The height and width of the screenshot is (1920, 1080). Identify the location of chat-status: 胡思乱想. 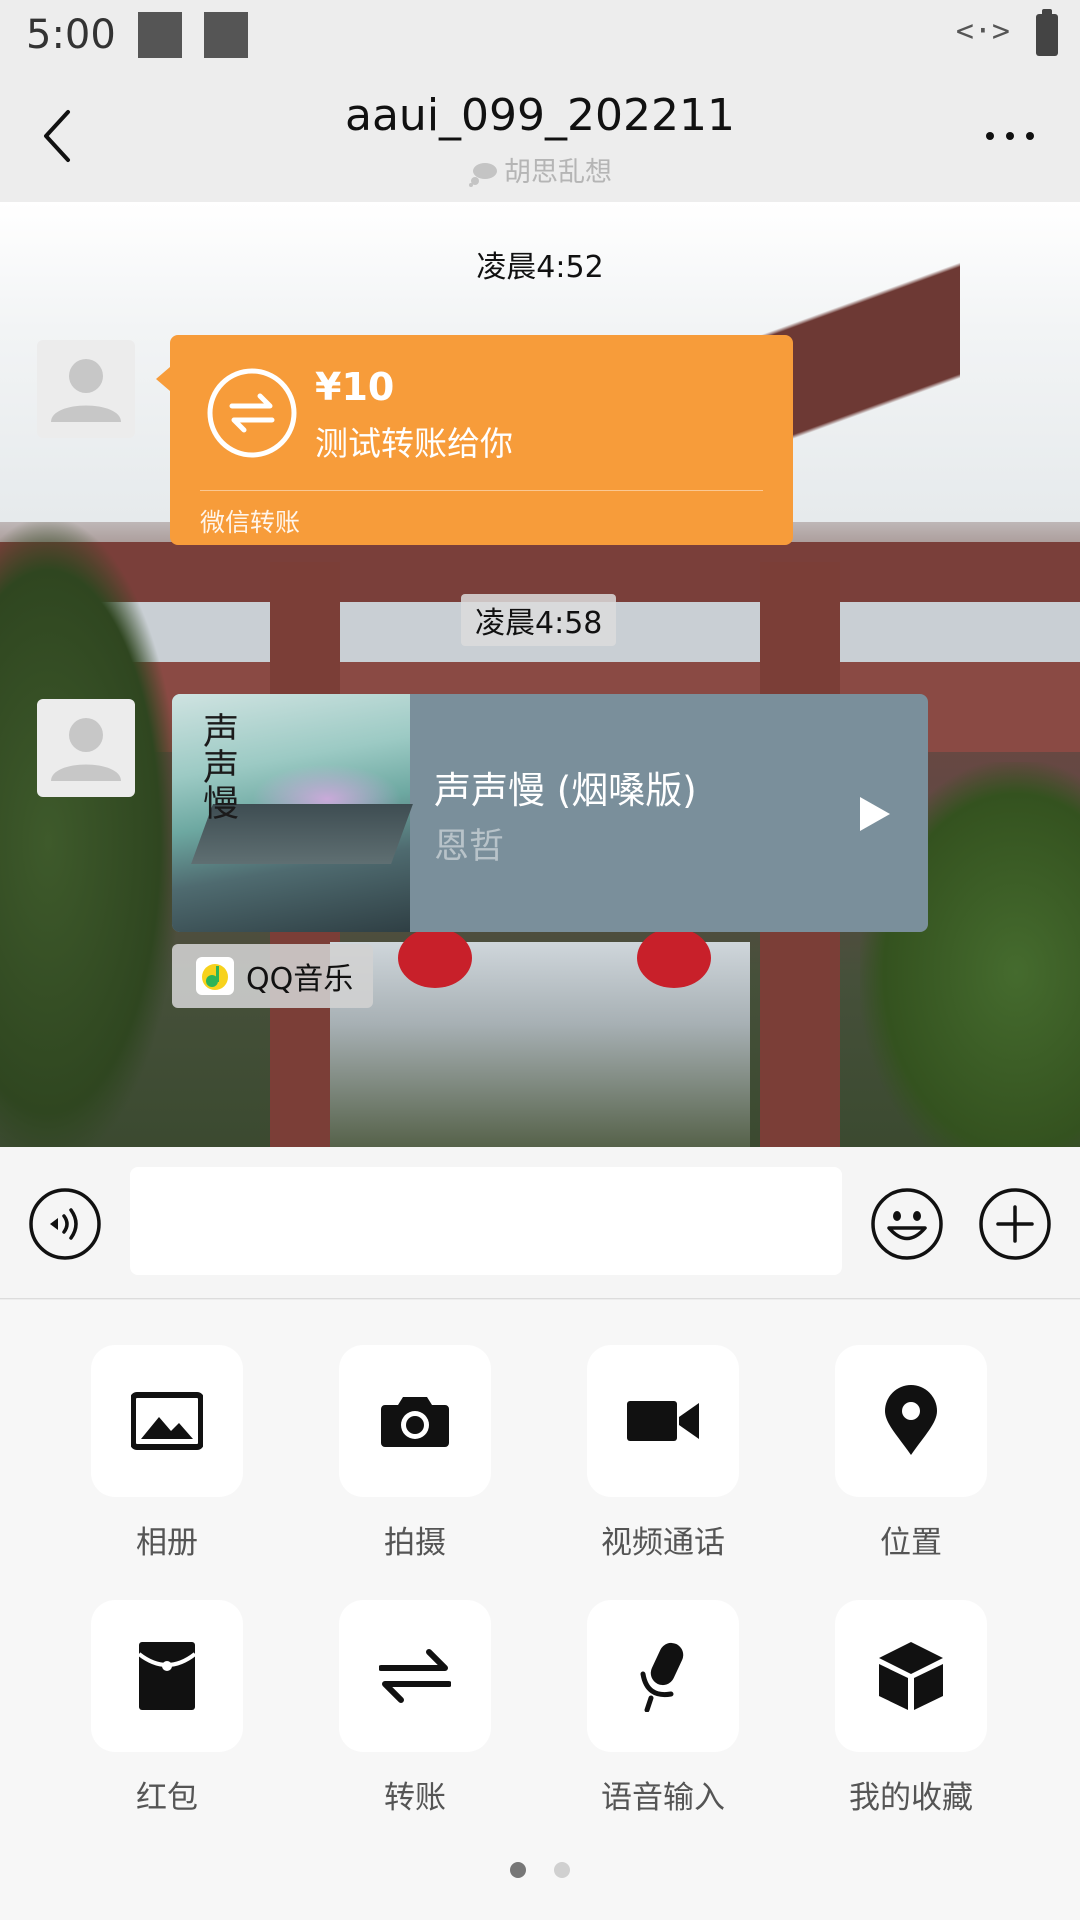
(540, 169).